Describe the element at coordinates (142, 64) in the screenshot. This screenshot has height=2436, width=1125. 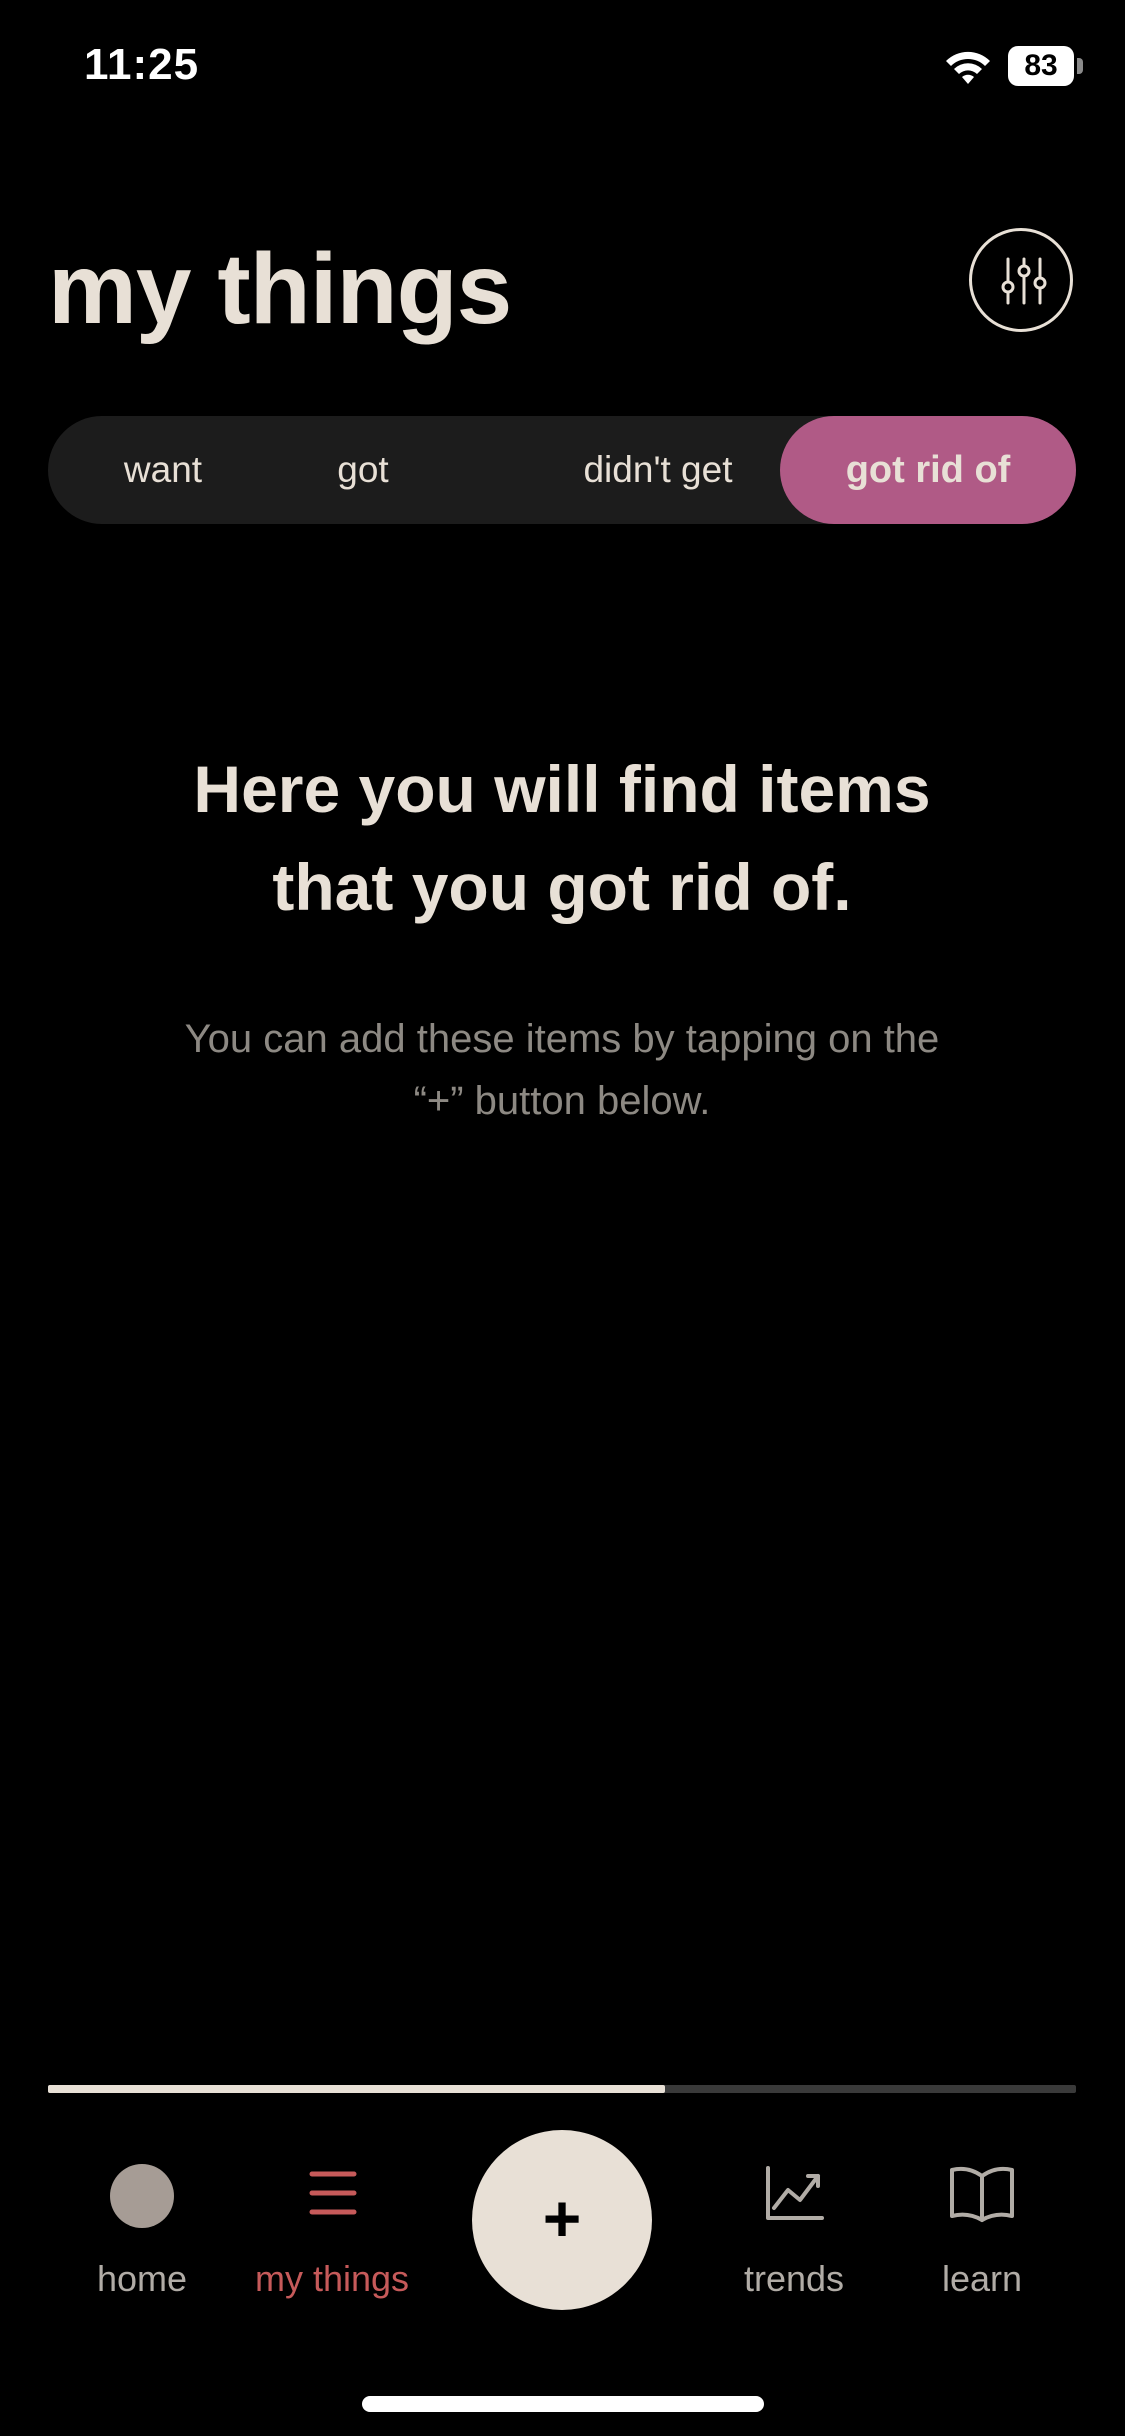
I see `status-time: 11:25` at that location.